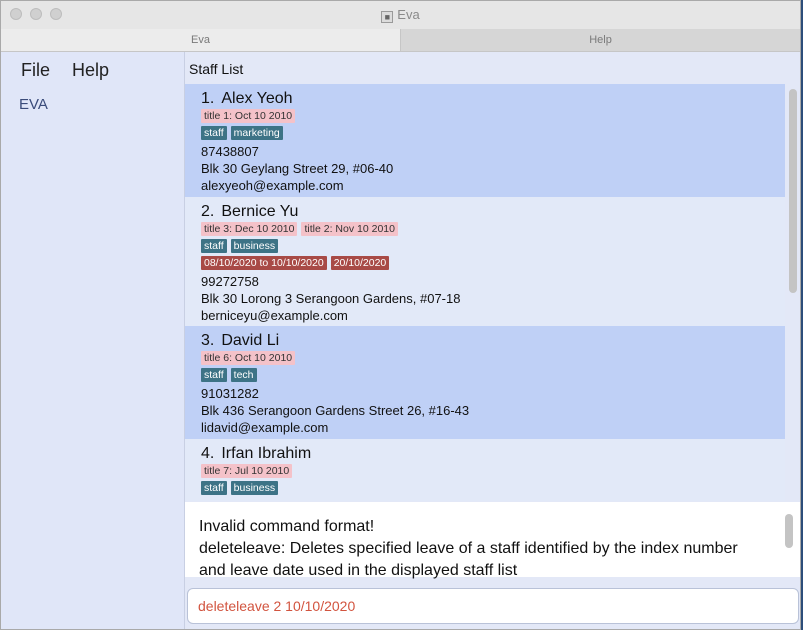 This screenshot has width=803, height=630. What do you see at coordinates (248, 358) in the screenshot?
I see `leave-chip: title 6: Oct 10 2010` at bounding box center [248, 358].